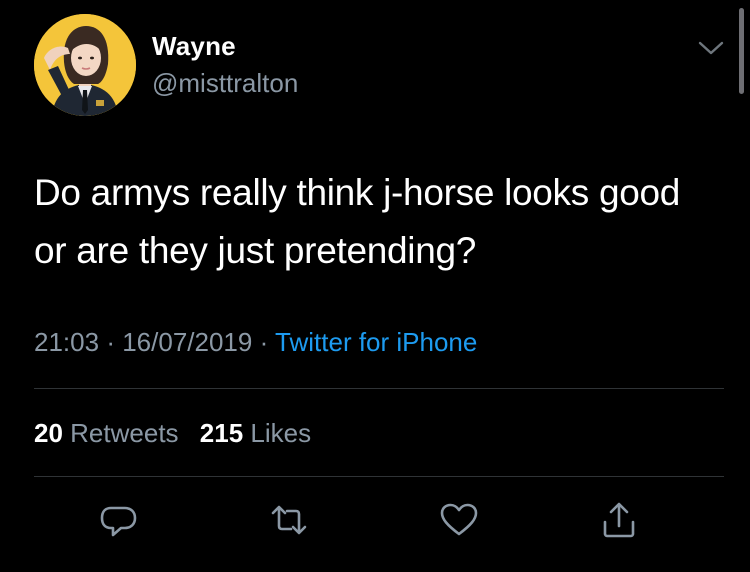 Image resolution: width=750 pixels, height=572 pixels. I want to click on chevron-down-icon, so click(711, 48).